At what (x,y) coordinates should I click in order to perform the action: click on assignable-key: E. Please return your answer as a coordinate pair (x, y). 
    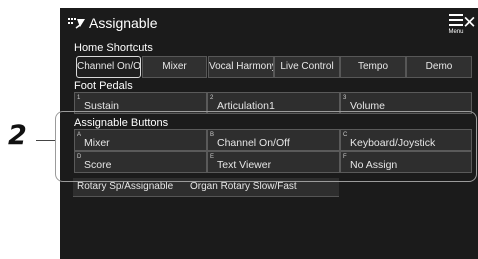
    Looking at the image, I should click on (212, 157).